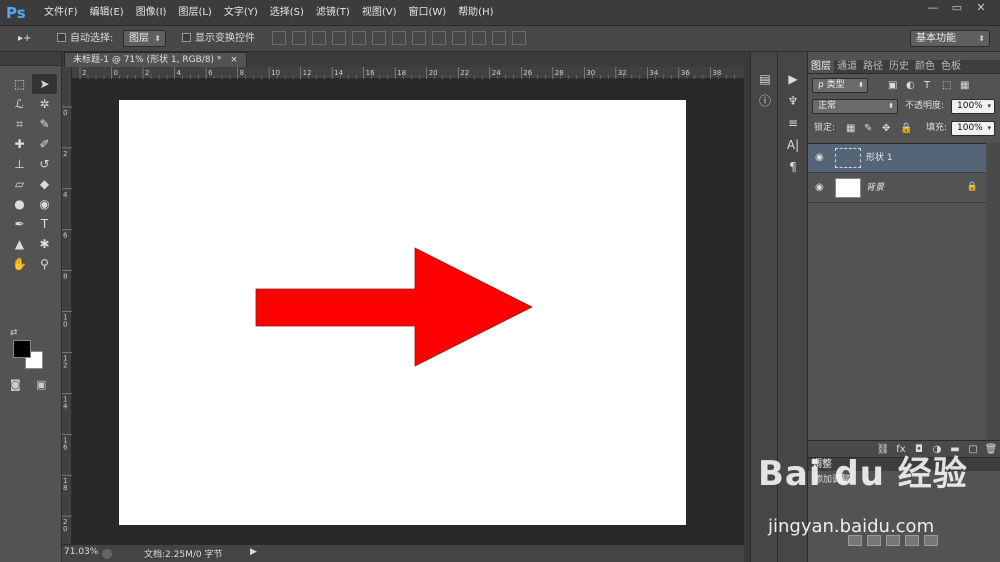 The width and height of the screenshot is (1000, 562). What do you see at coordinates (499, 38) in the screenshot?
I see `distribute-right-icon` at bounding box center [499, 38].